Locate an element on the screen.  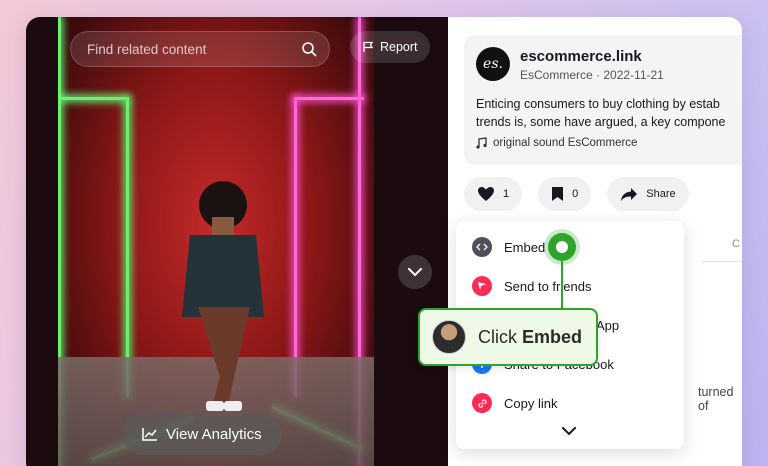
guide-callout: Click Embed is located at coordinates (508, 337).